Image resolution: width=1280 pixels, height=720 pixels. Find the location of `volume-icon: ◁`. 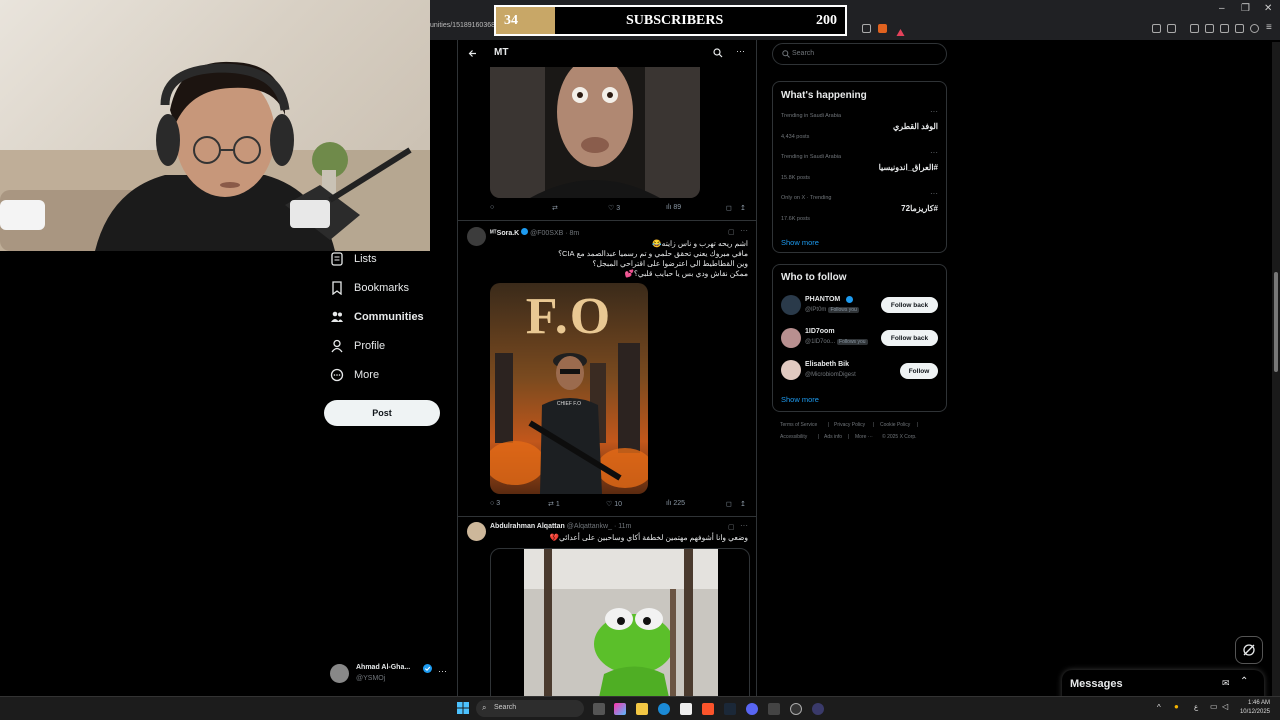

volume-icon: ◁ is located at coordinates (1225, 706).